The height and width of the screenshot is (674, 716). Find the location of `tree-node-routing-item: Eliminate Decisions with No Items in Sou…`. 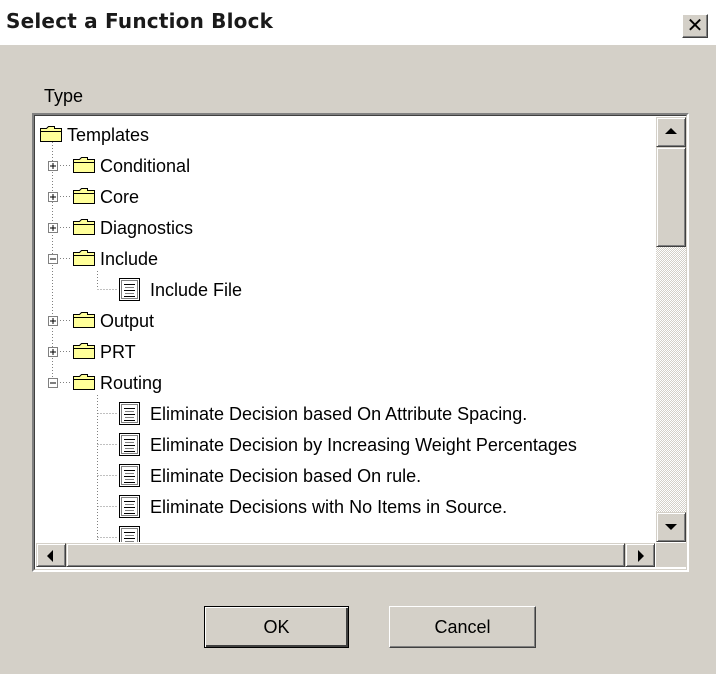

tree-node-routing-item: Eliminate Decisions with No Items in Sou… is located at coordinates (328, 507).